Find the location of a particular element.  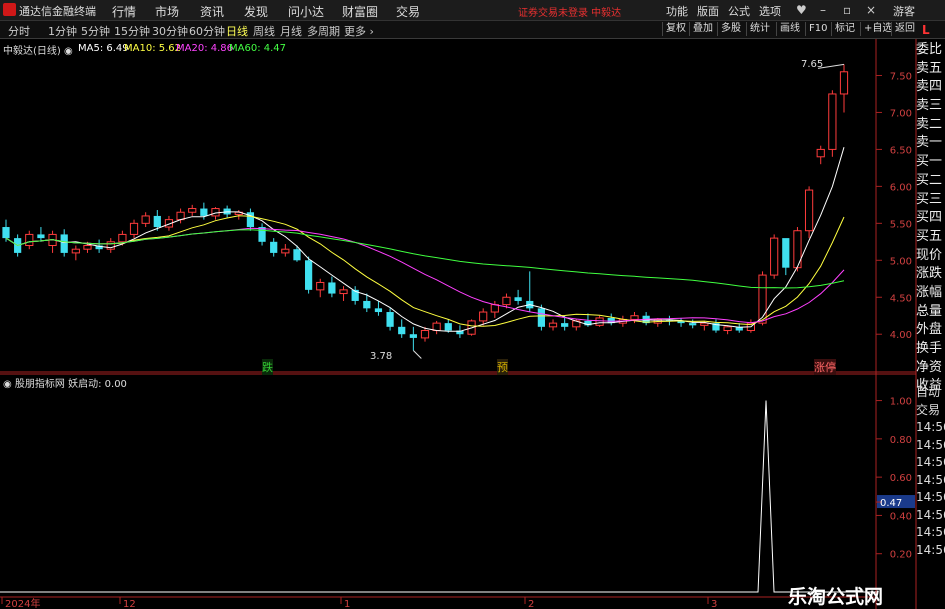

ma10-label: MA10: 5.62 is located at coordinates (153, 48).